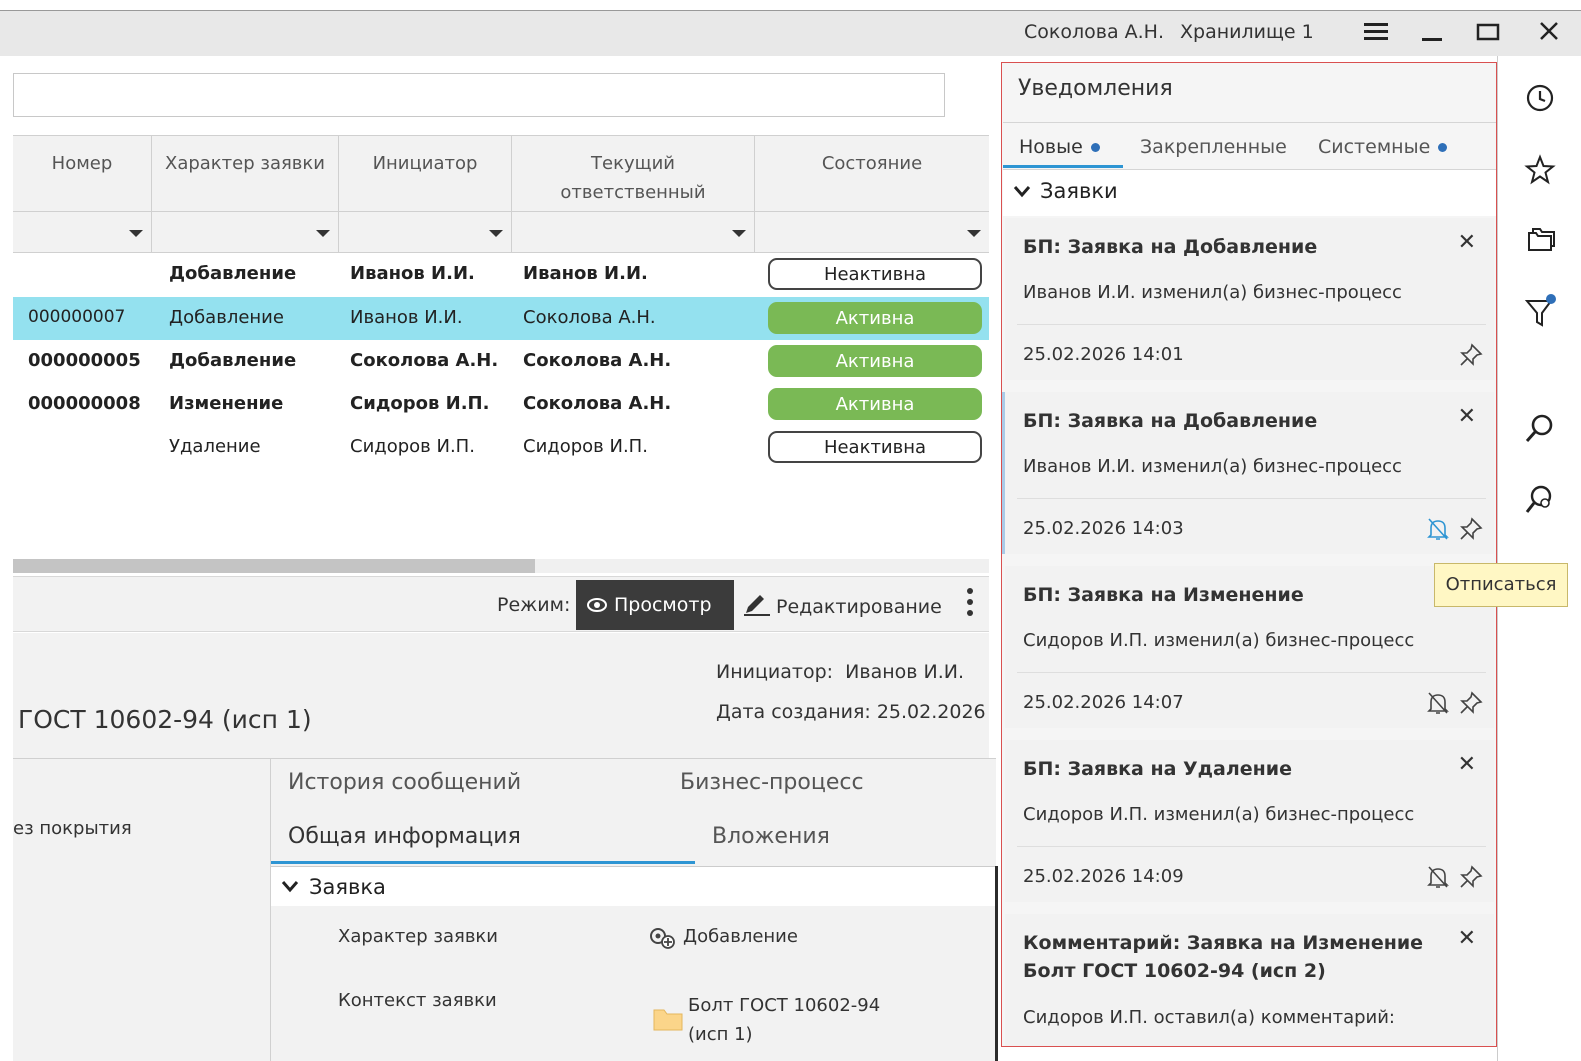 Image resolution: width=1581 pixels, height=1061 pixels. I want to click on advanced-search-icon, so click(1540, 500).